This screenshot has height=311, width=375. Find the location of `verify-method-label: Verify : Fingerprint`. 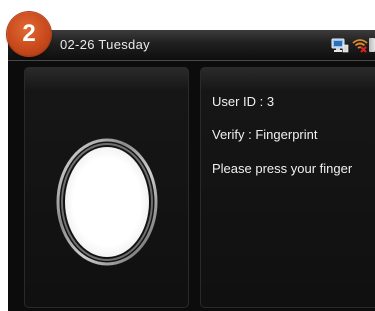

verify-method-label: Verify : Fingerprint is located at coordinates (265, 134).